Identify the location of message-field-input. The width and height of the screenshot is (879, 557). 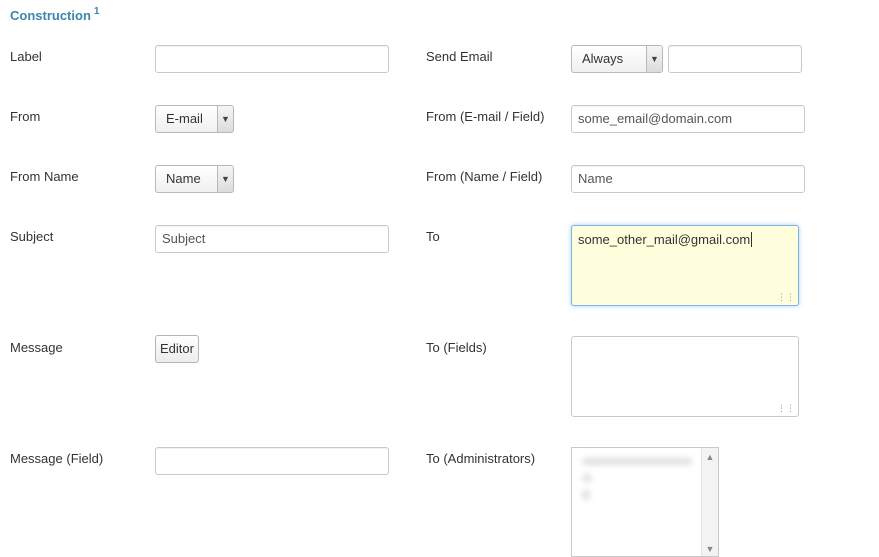
(272, 461).